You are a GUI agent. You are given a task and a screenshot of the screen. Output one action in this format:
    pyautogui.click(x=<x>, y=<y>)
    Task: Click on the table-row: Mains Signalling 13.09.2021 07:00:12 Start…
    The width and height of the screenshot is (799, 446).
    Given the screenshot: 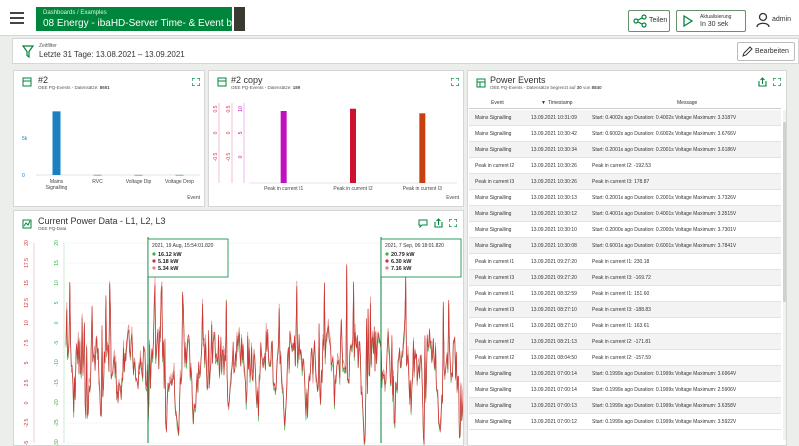 What is the action you would take?
    pyautogui.click(x=625, y=422)
    